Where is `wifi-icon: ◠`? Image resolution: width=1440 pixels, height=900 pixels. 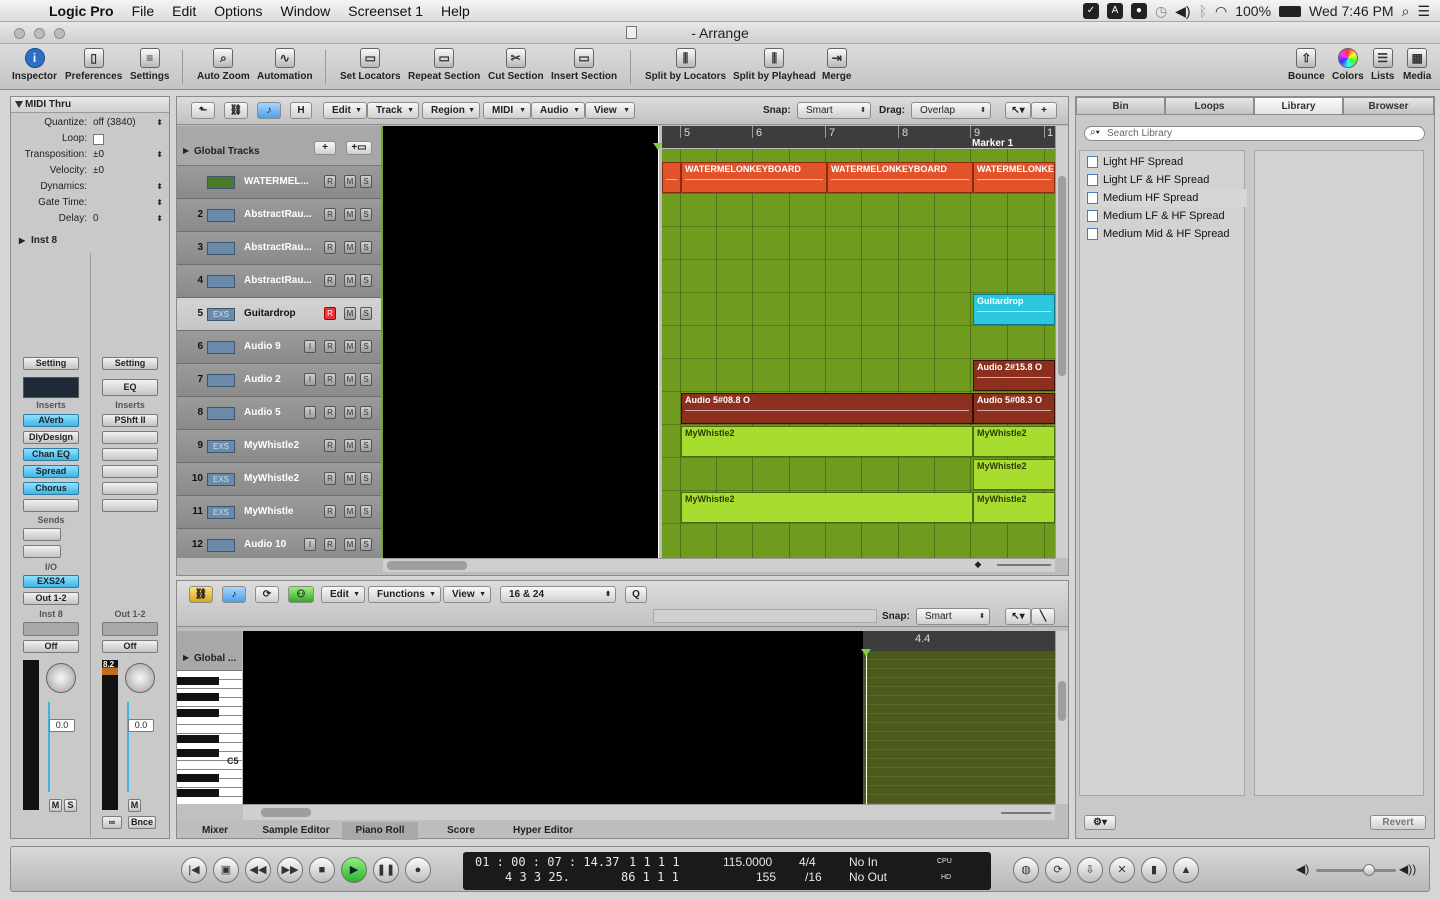 wifi-icon: ◠ is located at coordinates (1221, 11).